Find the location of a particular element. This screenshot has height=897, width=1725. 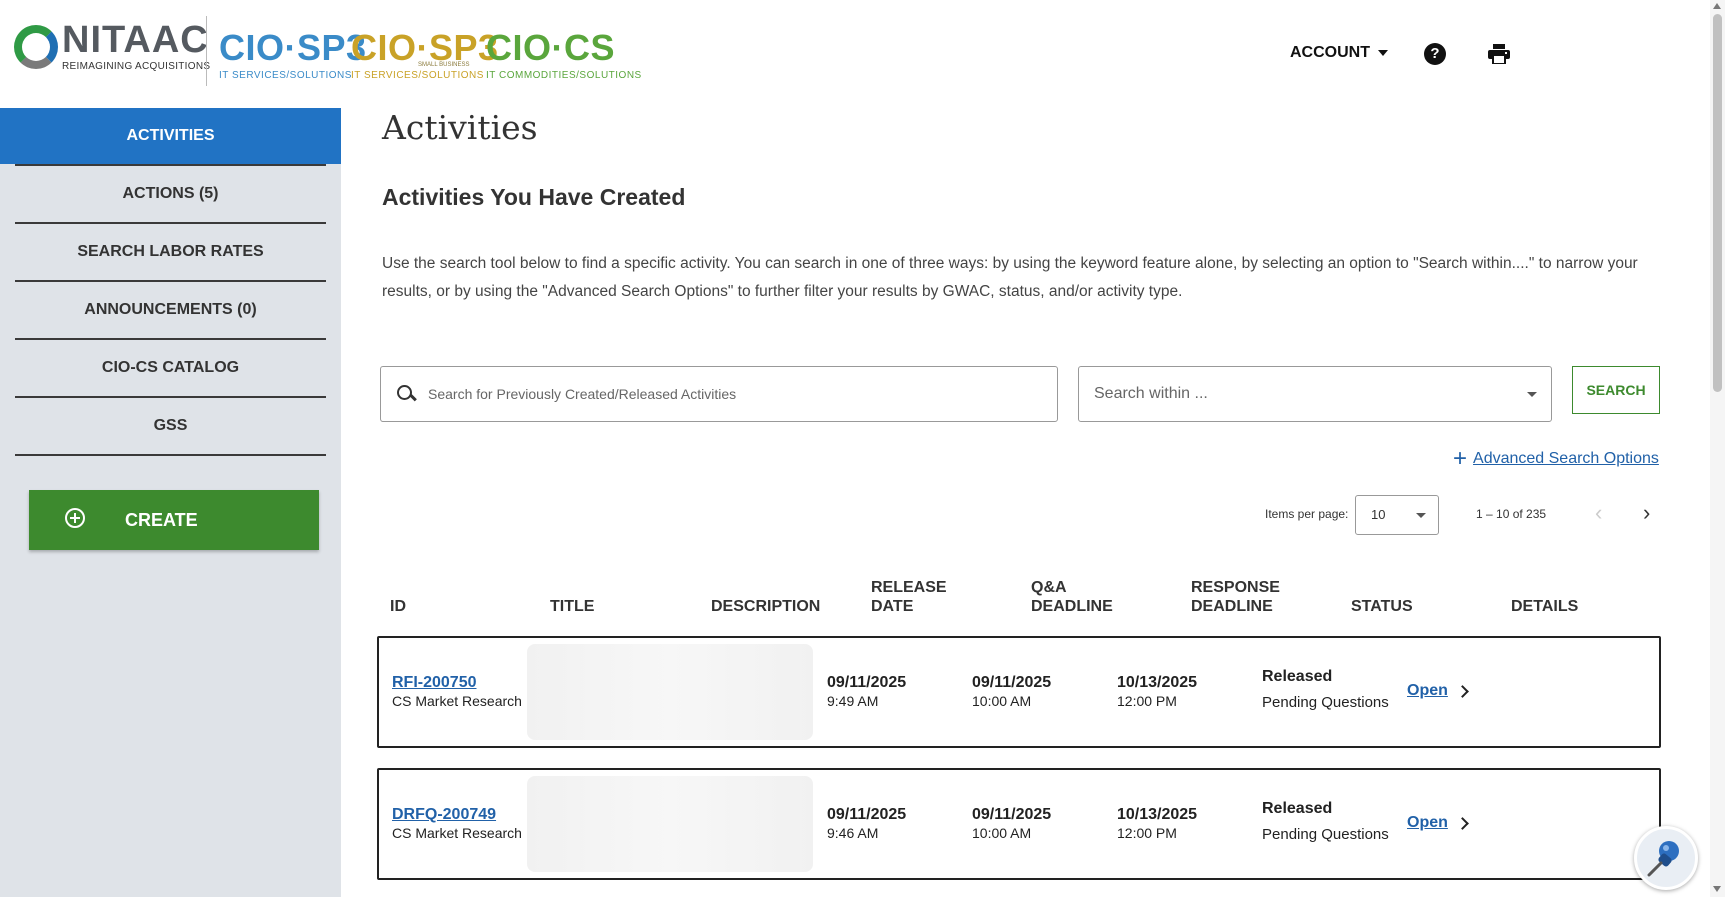

pin-assistant-button is located at coordinates (1666, 858).